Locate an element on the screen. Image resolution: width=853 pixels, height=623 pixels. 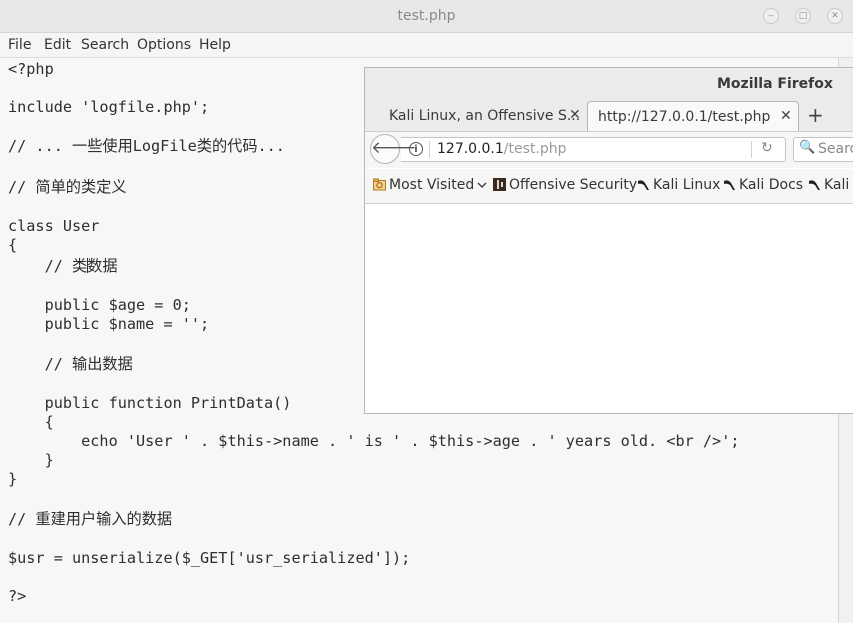
menu-edit: Edit is located at coordinates (57, 45).